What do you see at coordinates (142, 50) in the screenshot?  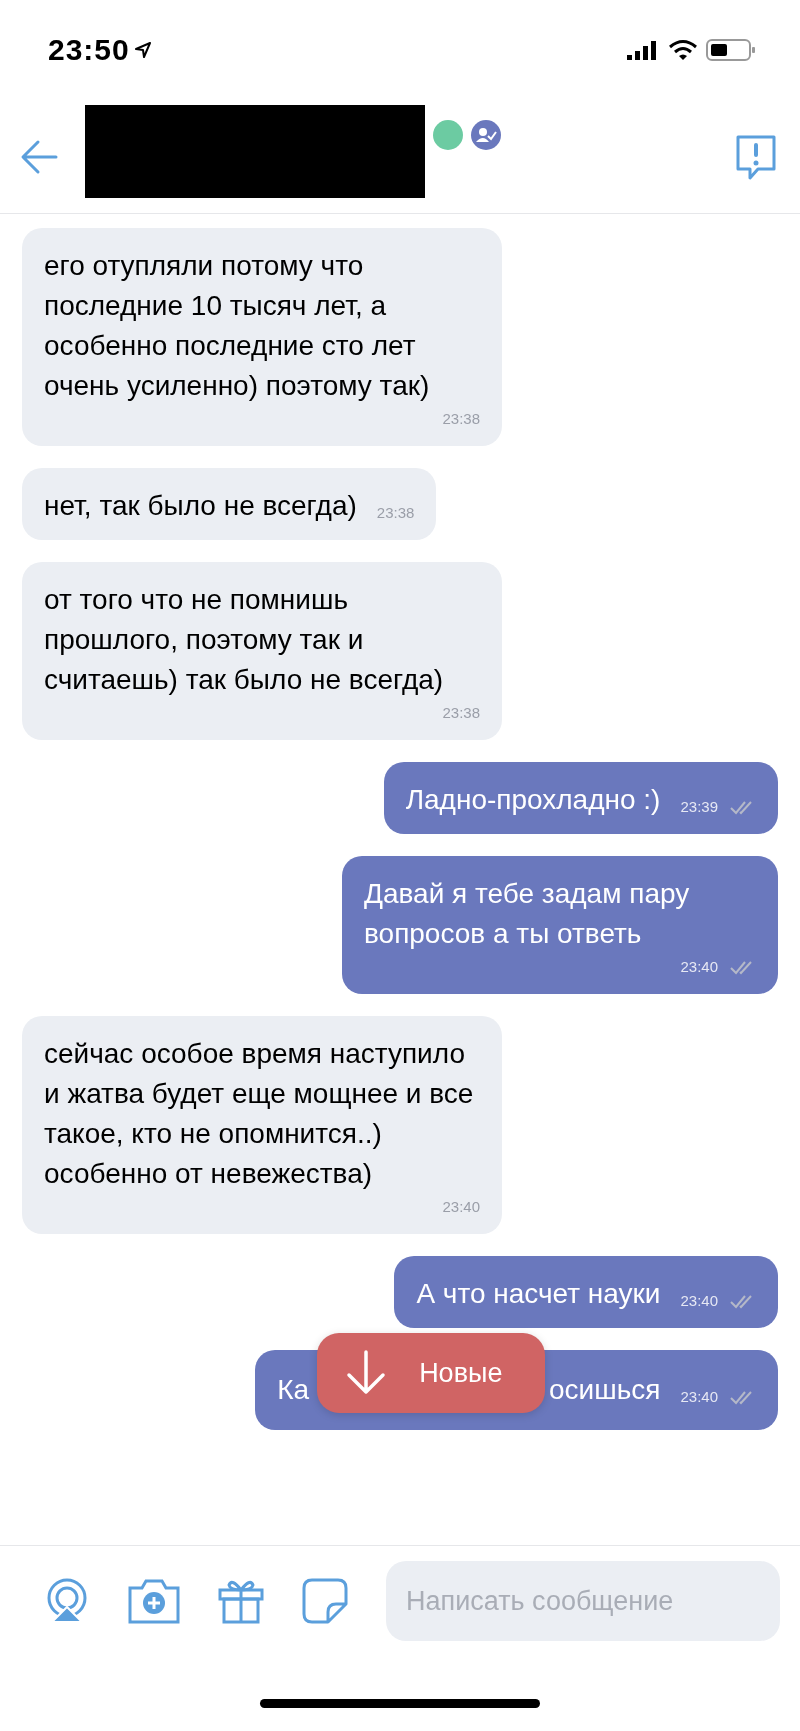 I see `location-arrow-icon` at bounding box center [142, 50].